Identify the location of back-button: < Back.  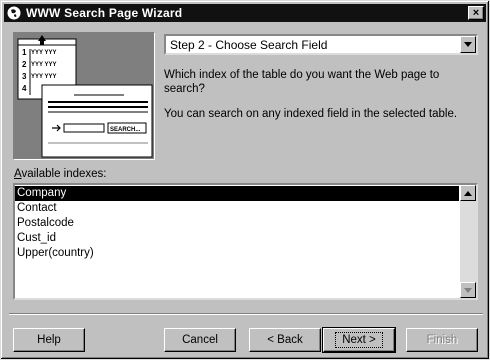
(285, 340).